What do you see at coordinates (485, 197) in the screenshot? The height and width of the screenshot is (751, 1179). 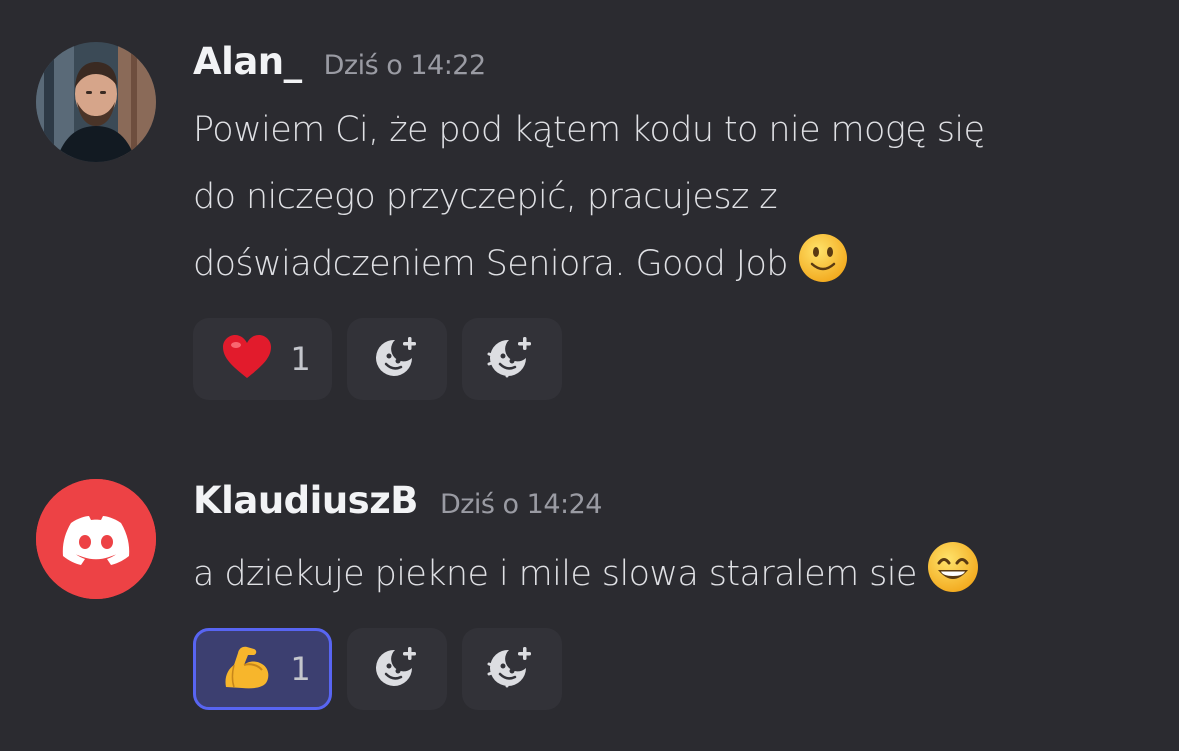 I see `message-line: do niczego przyczepić, pracujesz z` at bounding box center [485, 197].